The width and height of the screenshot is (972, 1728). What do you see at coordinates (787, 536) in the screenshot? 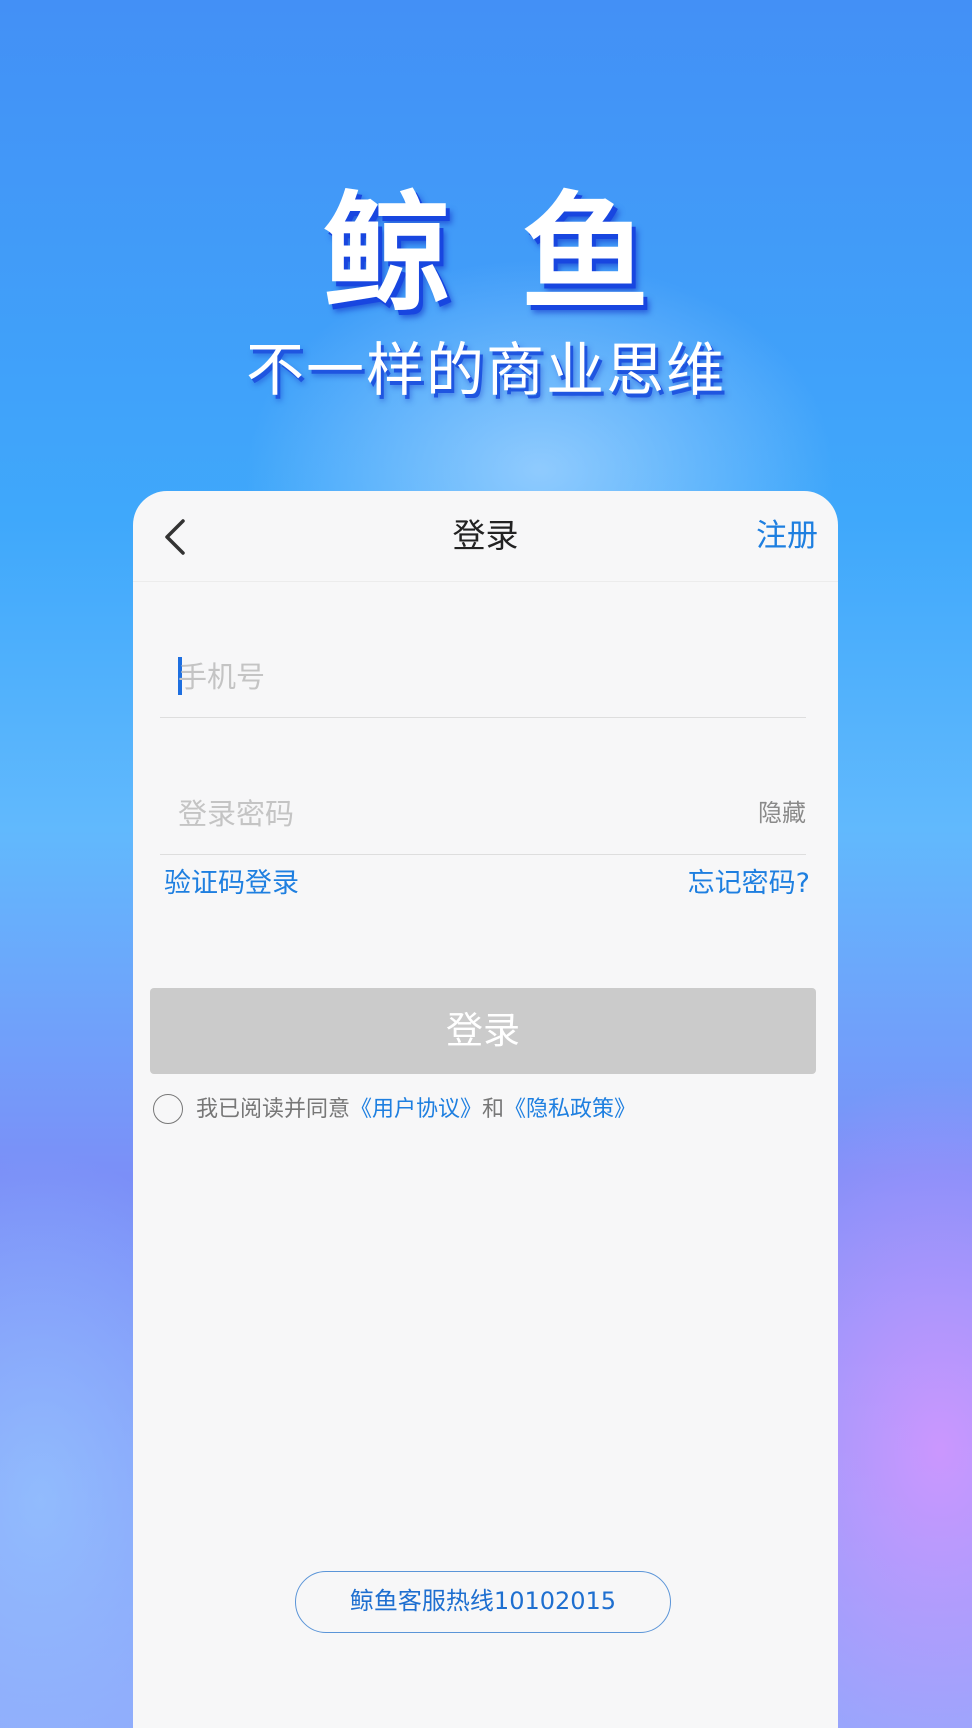
I see `register-link: 注册` at bounding box center [787, 536].